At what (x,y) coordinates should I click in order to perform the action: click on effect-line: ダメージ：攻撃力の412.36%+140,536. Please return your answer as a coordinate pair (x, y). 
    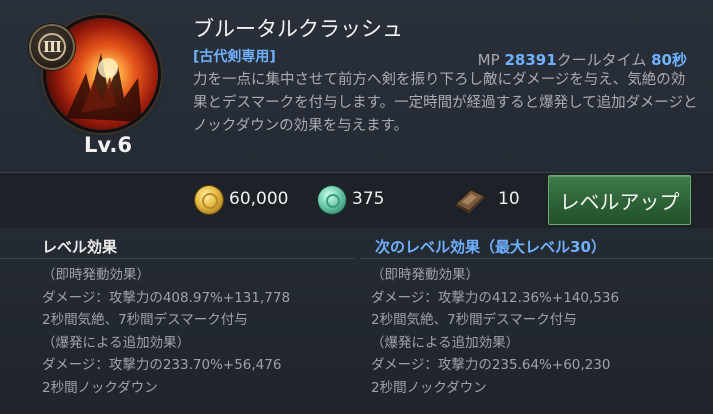
    Looking at the image, I should click on (495, 297).